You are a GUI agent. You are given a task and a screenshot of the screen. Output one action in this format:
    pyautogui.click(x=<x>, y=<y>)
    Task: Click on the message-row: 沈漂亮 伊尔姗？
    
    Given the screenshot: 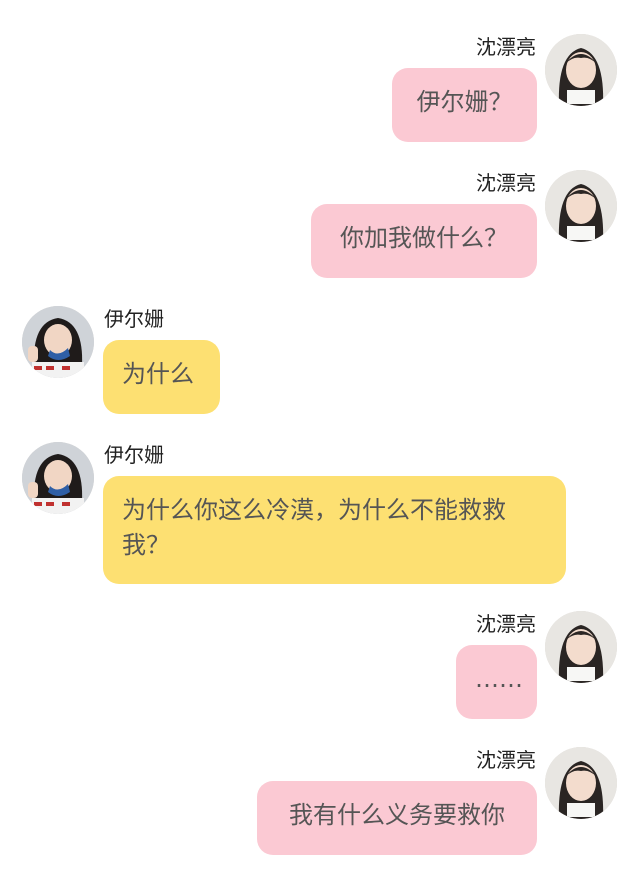 What is the action you would take?
    pyautogui.click(x=320, y=89)
    